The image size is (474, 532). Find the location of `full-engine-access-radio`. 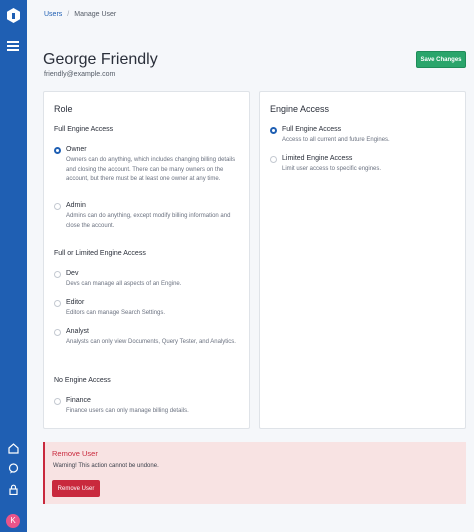

full-engine-access-radio is located at coordinates (273, 130).